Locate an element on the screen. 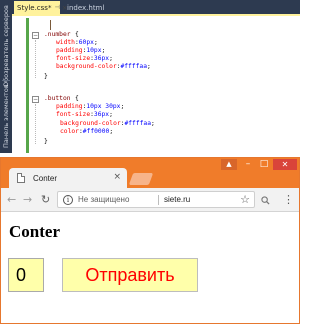  tab-index-html: index.html is located at coordinates (93, 7).